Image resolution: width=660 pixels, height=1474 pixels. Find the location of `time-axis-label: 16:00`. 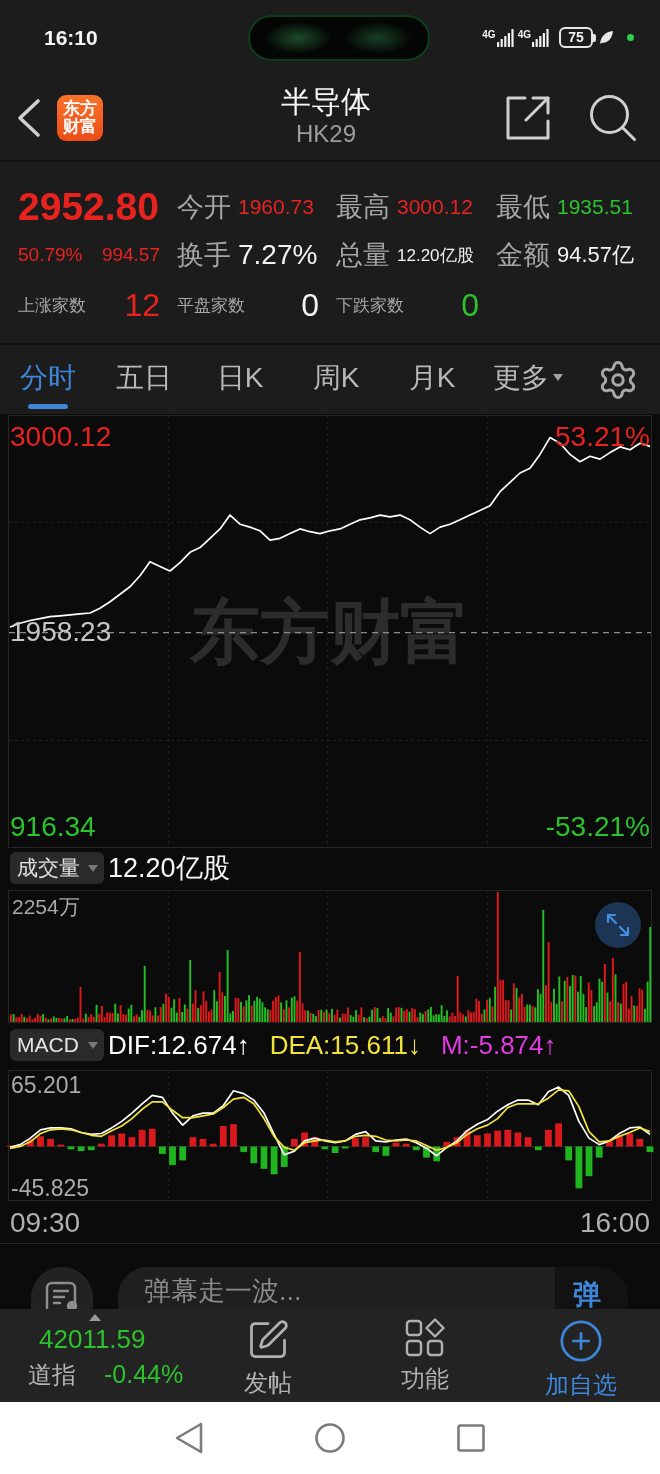

time-axis-label: 16:00 is located at coordinates (614, 1223).